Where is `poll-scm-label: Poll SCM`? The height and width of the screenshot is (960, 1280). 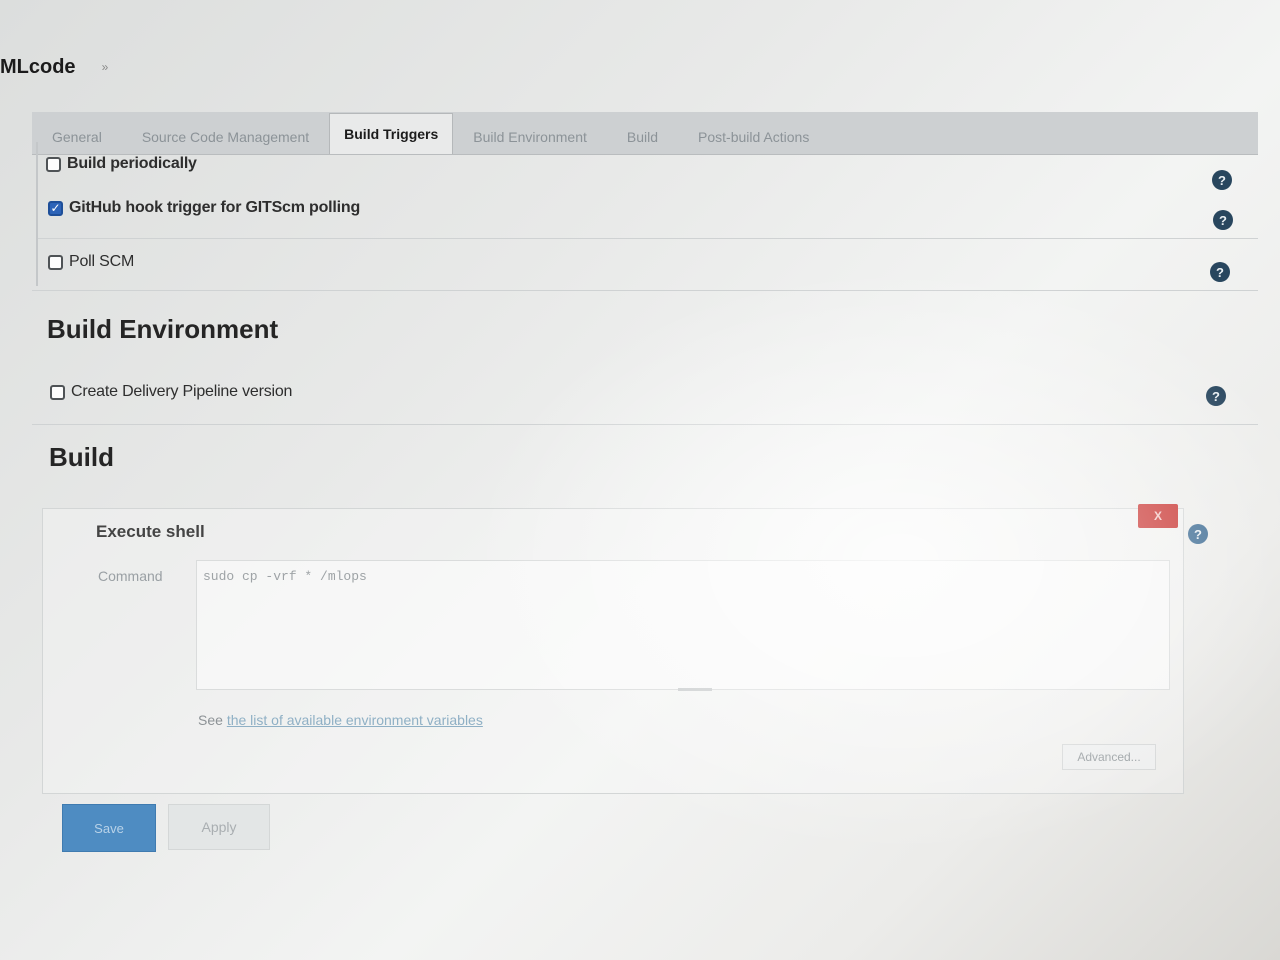 poll-scm-label: Poll SCM is located at coordinates (102, 261).